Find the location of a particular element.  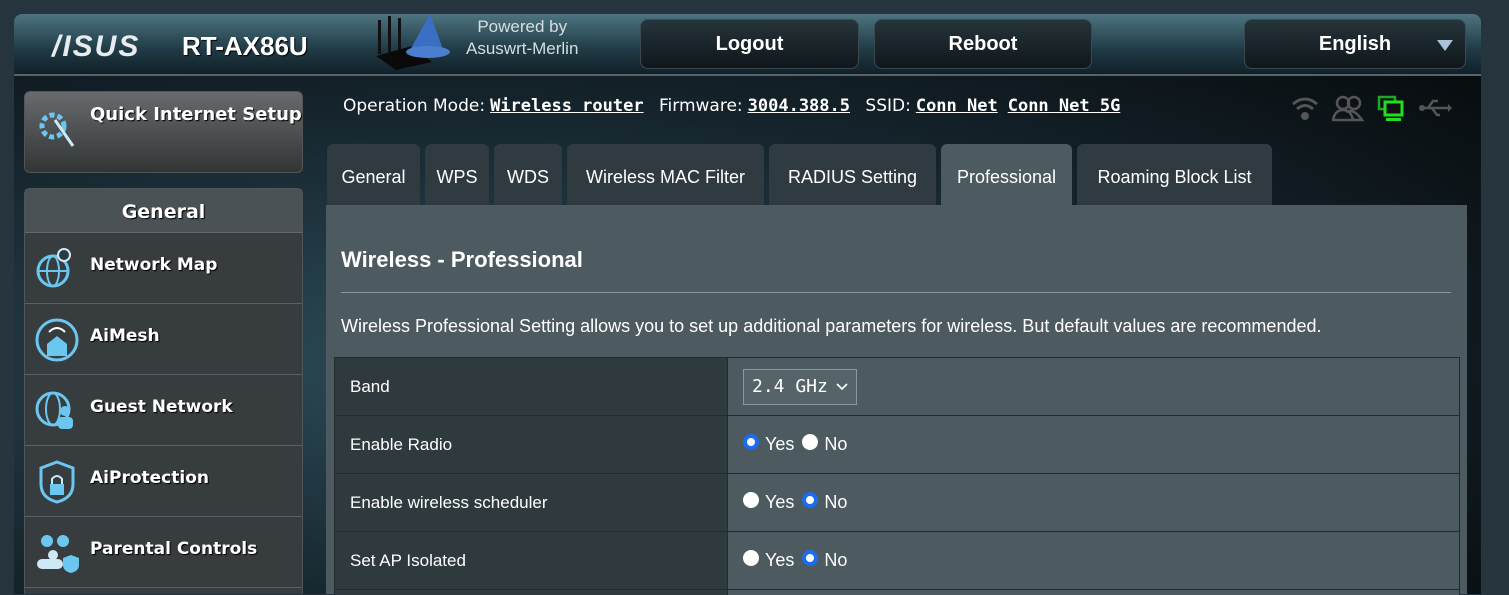

powered-by-text: Powered by is located at coordinates (522, 26).